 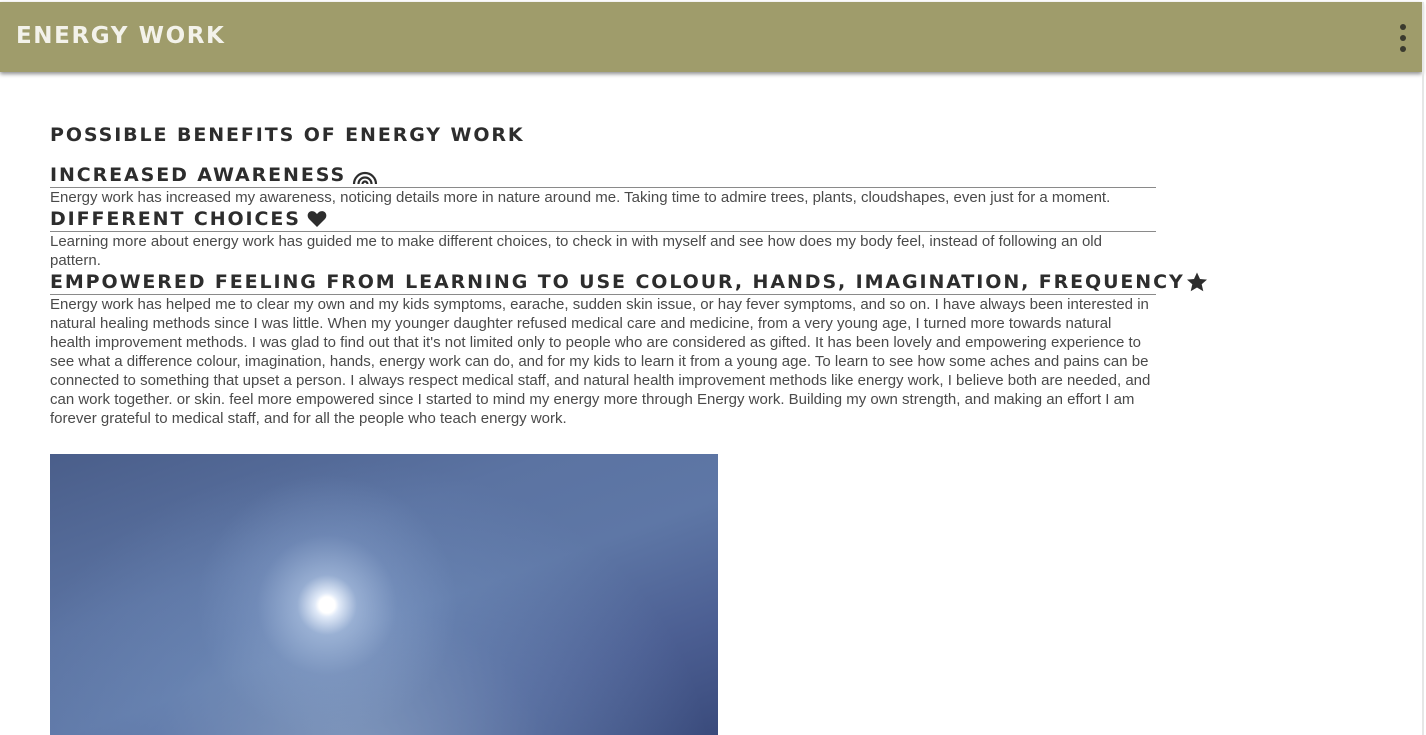 I want to click on more-vert-icon, so click(x=1403, y=38).